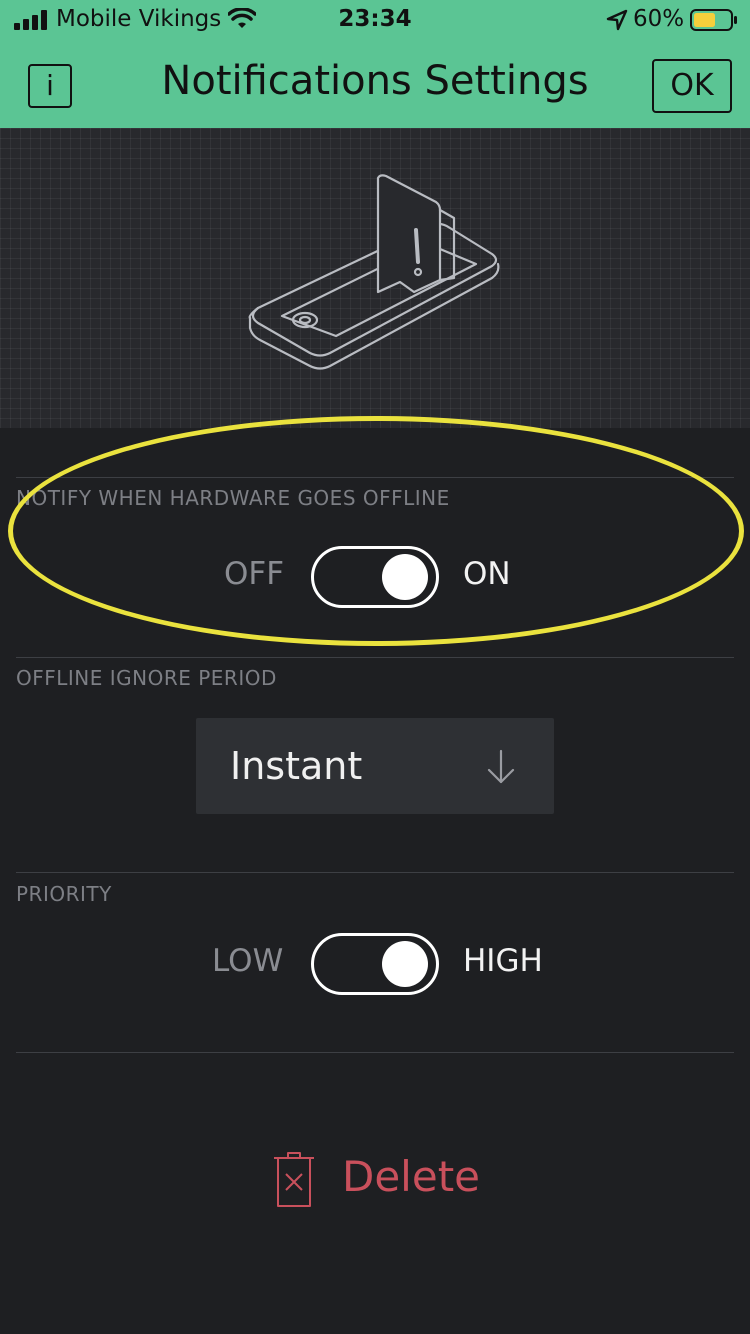  What do you see at coordinates (146, 678) in the screenshot?
I see `ignore-period-section-label: OFFLINE IGNORE PERIOD` at bounding box center [146, 678].